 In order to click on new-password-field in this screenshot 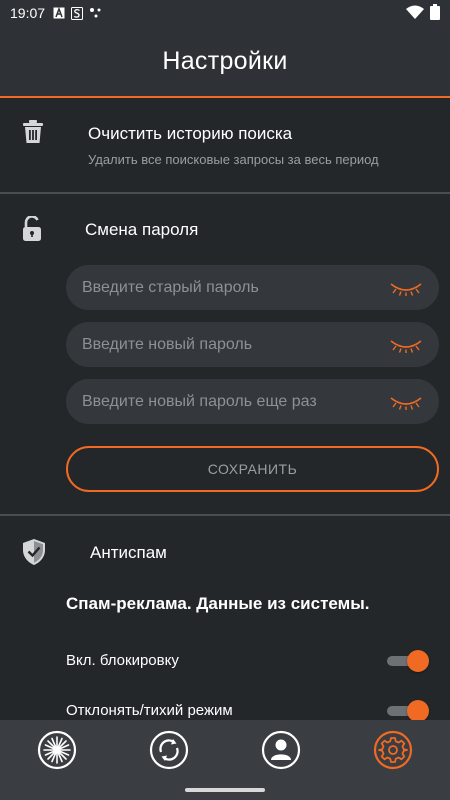, I will do `click(252, 344)`.